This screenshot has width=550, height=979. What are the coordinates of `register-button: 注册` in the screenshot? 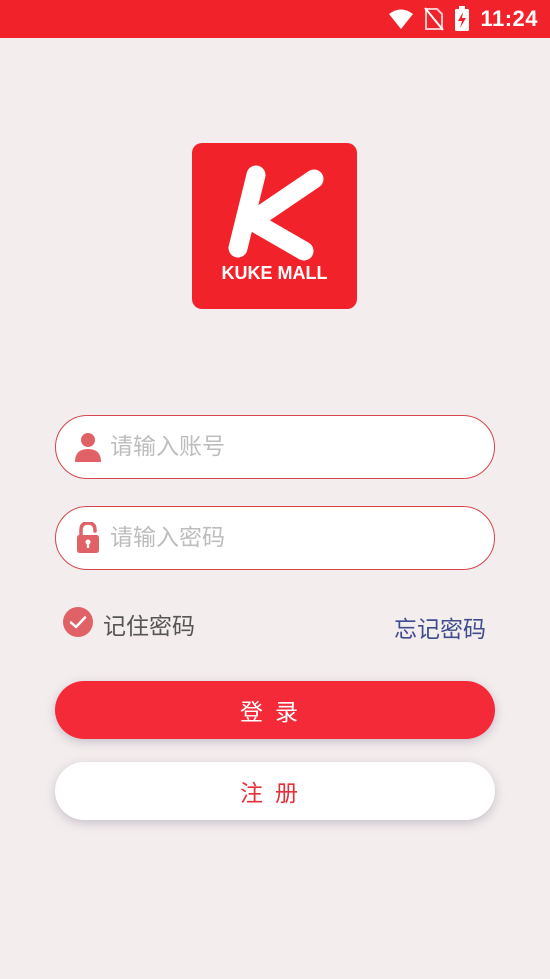 It's located at (275, 791).